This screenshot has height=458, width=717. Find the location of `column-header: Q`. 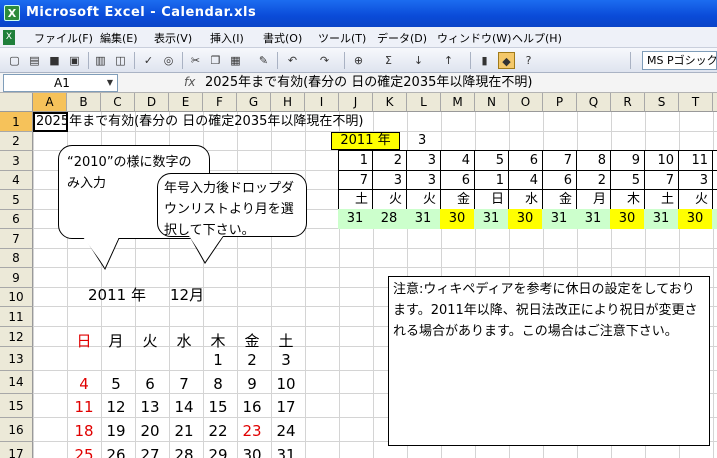

column-header: Q is located at coordinates (594, 102).